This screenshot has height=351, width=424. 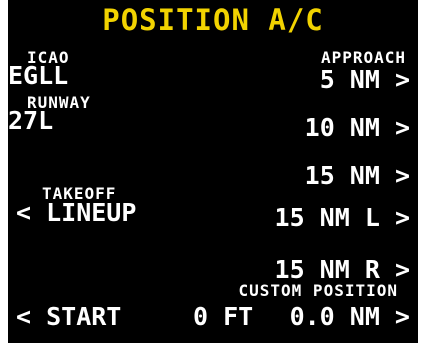 I want to click on approach-10nm-button: 10 NM >, so click(x=357, y=127).